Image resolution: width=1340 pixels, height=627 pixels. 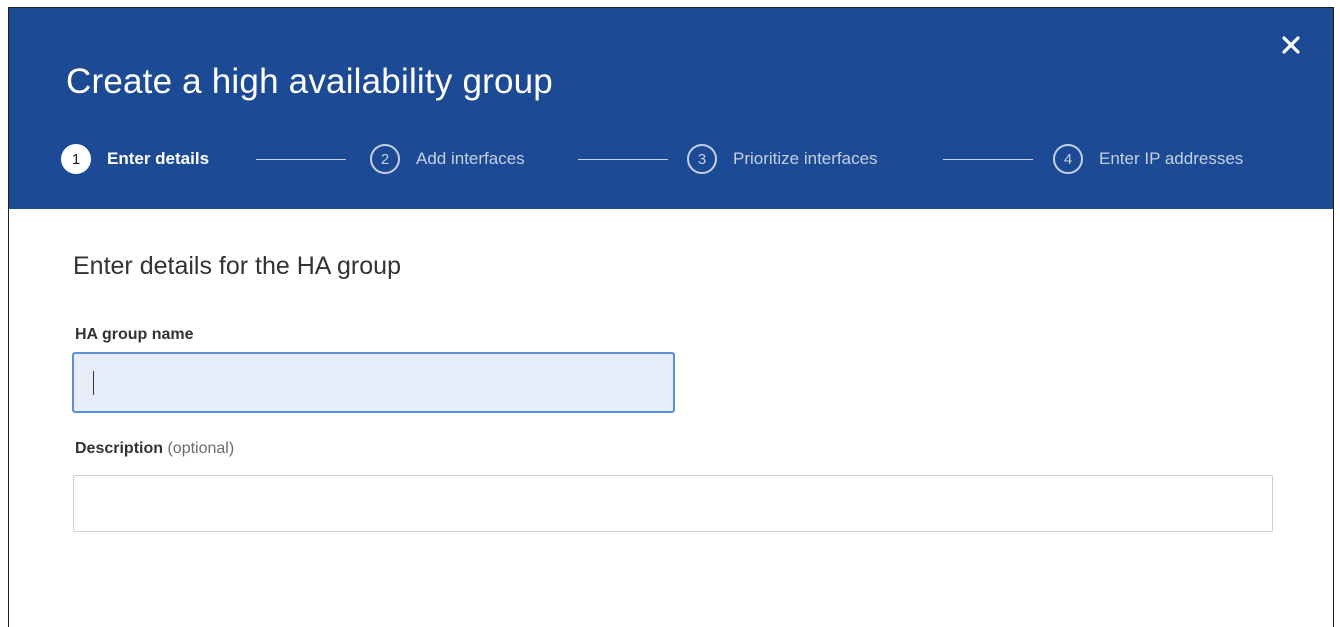 What do you see at coordinates (119, 448) in the screenshot?
I see `description-label-text: Description` at bounding box center [119, 448].